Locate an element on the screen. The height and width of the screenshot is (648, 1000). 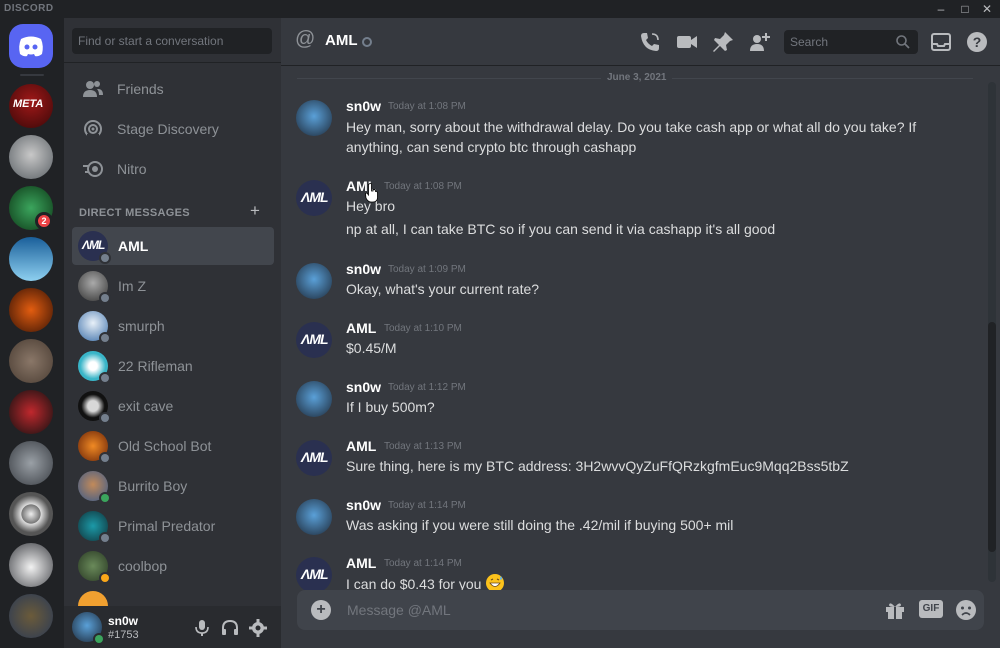
pin-icon is located at coordinates (723, 42).